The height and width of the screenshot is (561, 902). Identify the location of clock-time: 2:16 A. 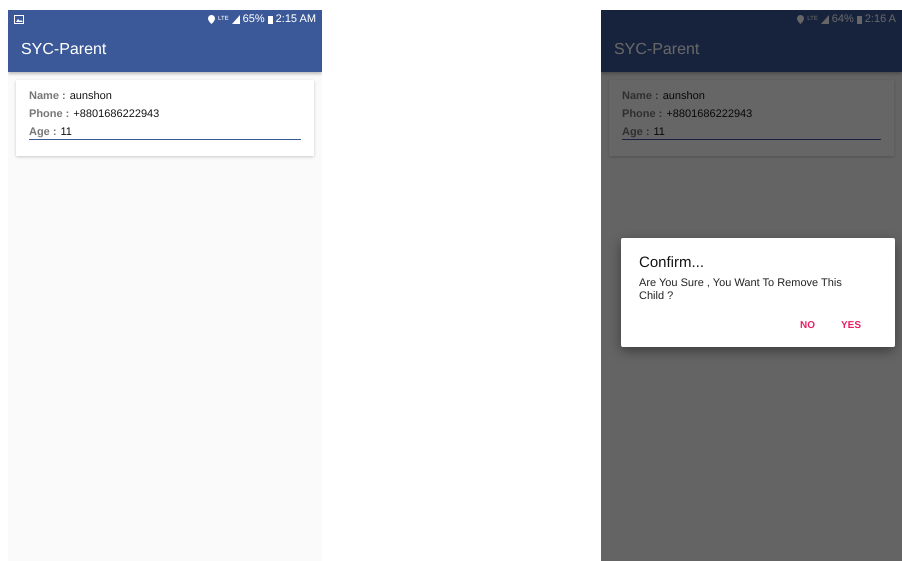
(880, 19).